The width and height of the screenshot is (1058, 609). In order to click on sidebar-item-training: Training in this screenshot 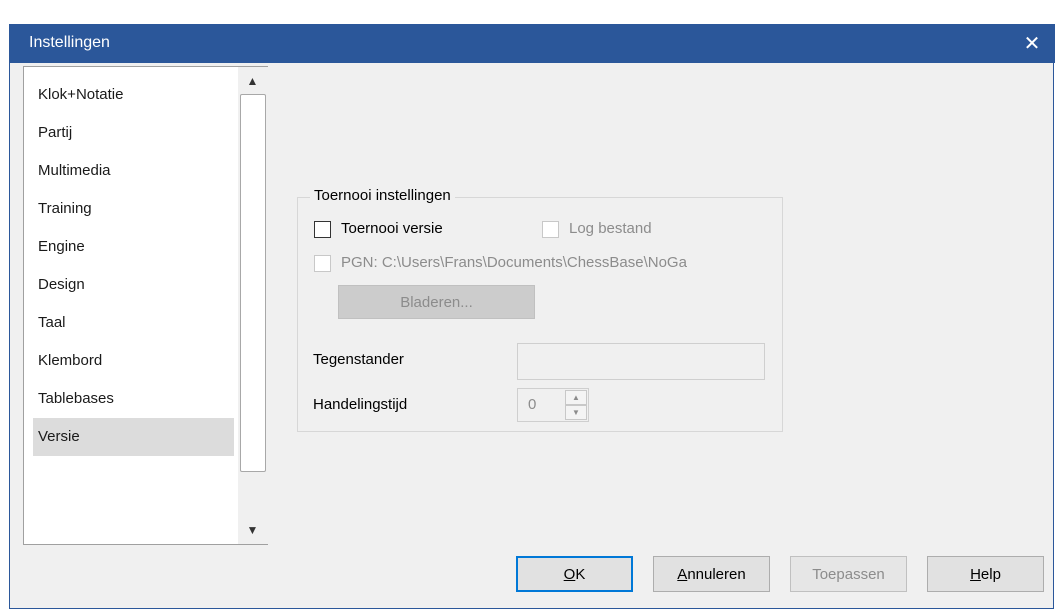, I will do `click(133, 209)`.